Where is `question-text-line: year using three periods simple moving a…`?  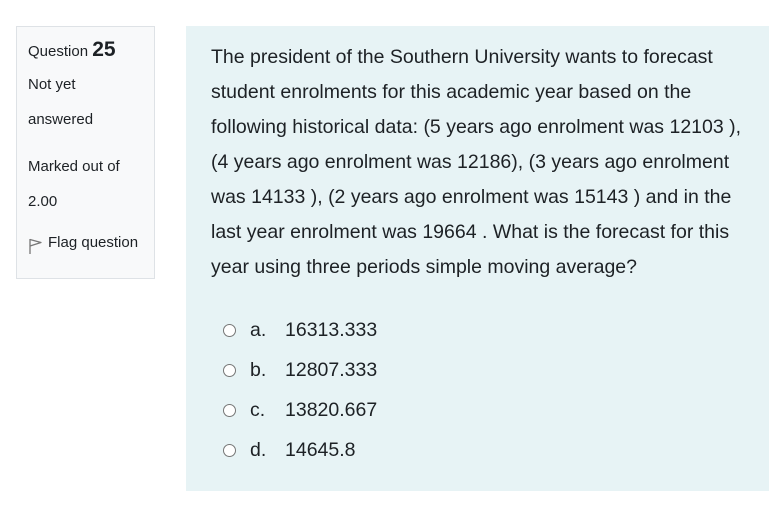
question-text-line: year using three periods simple moving a… is located at coordinates (424, 267).